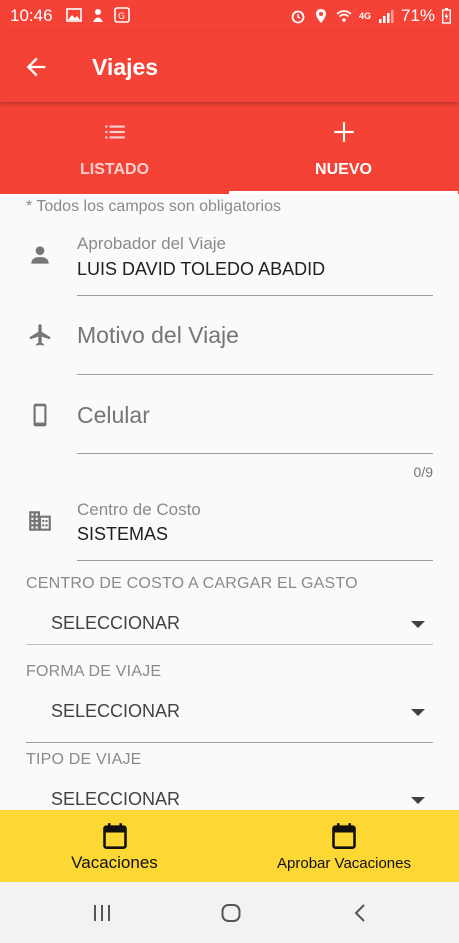 This screenshot has height=943, width=459. Describe the element at coordinates (229, 713) in the screenshot. I see `travel-mode-select: SELECCIONAR` at that location.